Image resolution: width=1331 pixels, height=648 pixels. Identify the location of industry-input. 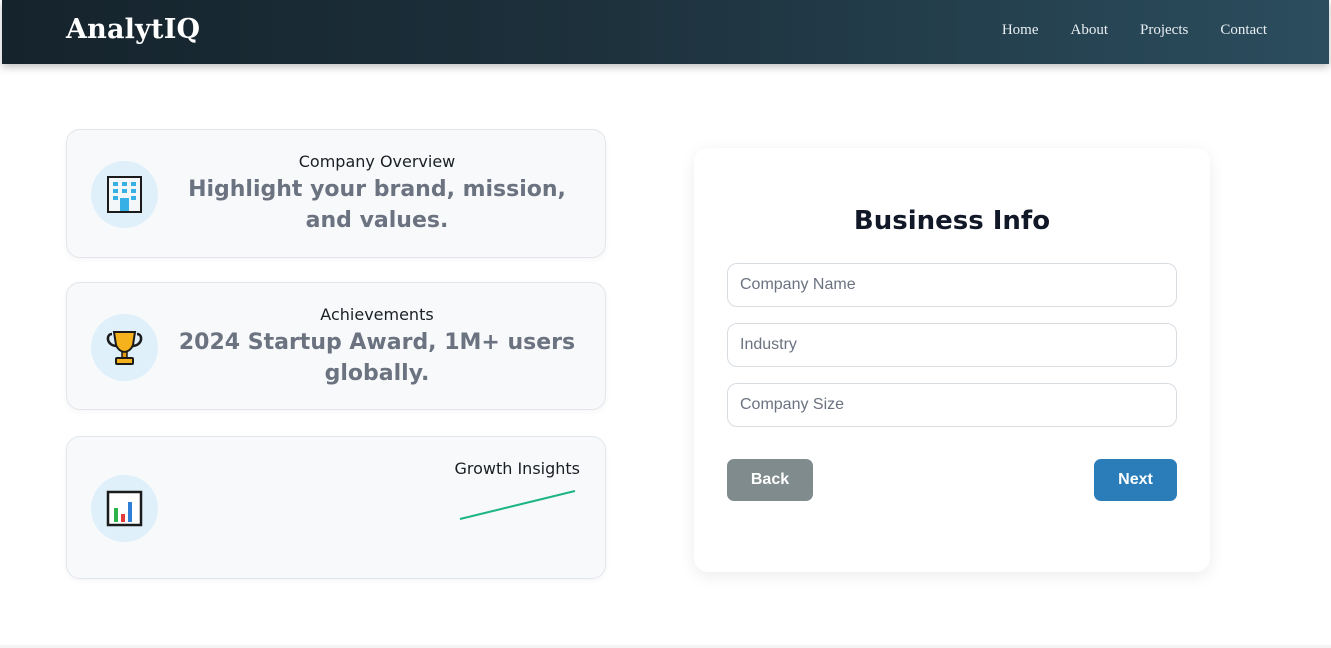
(952, 345).